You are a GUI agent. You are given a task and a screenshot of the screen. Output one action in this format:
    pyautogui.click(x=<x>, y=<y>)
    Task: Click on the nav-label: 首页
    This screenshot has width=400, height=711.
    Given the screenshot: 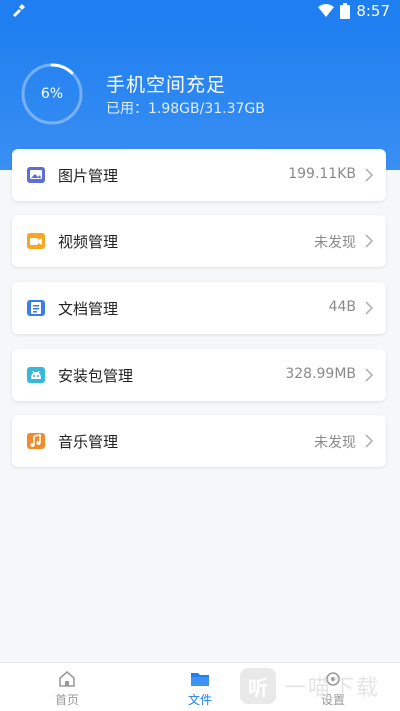 What is the action you would take?
    pyautogui.click(x=66, y=700)
    